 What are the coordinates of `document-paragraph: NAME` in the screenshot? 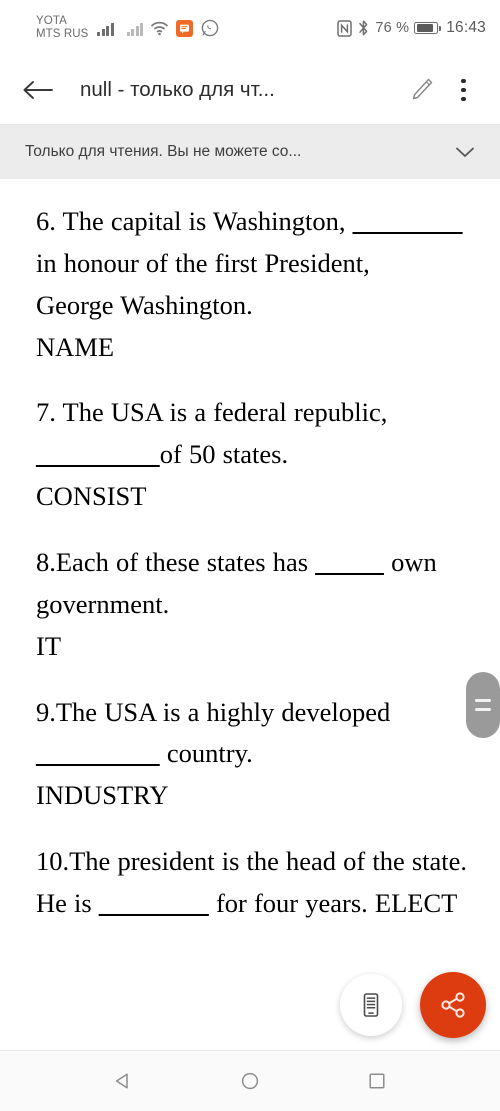 It's located at (256, 348).